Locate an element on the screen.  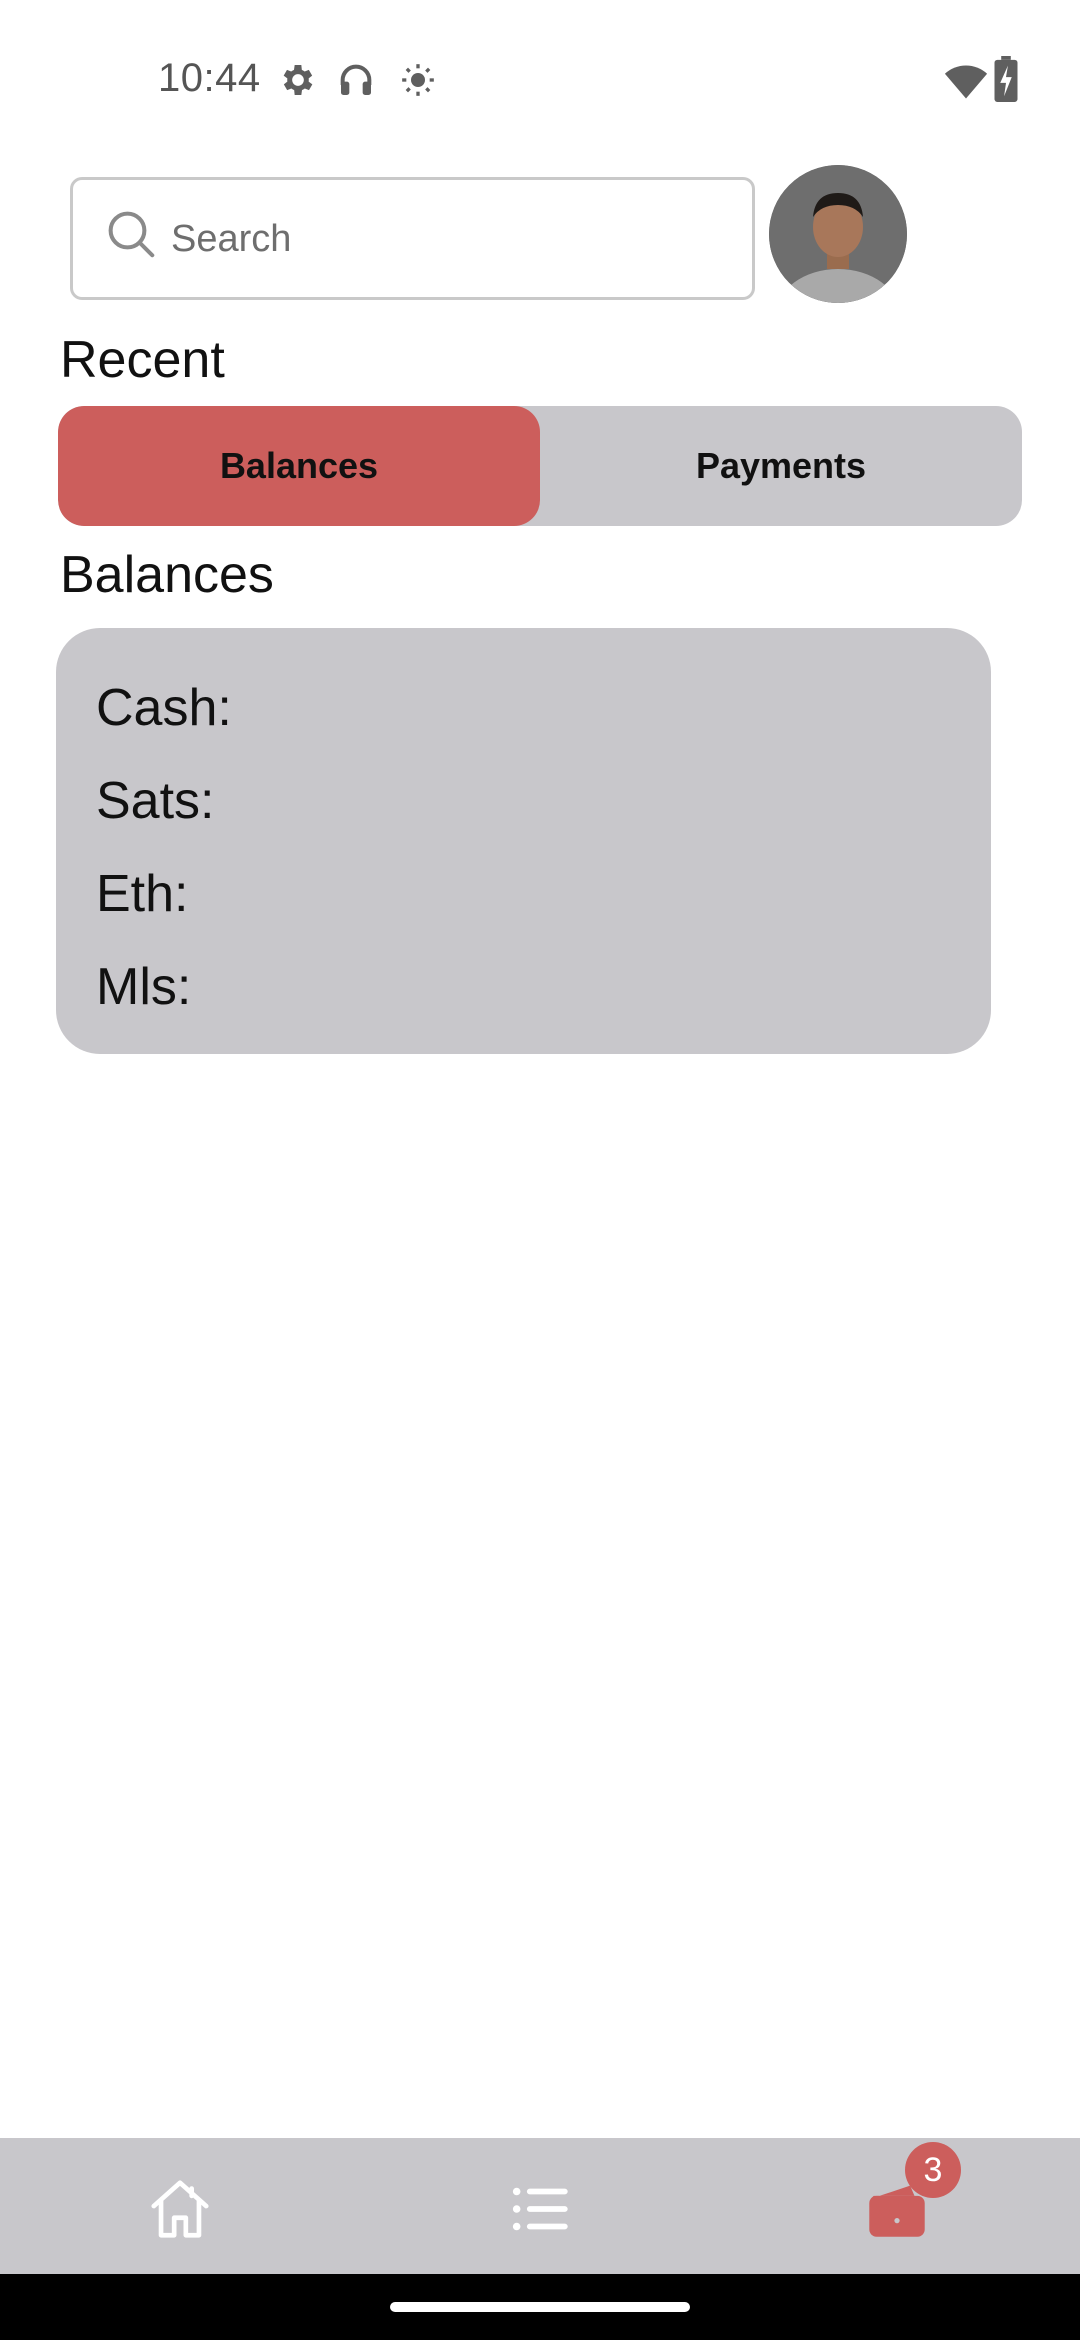
notification-badge: 3 is located at coordinates (933, 2170).